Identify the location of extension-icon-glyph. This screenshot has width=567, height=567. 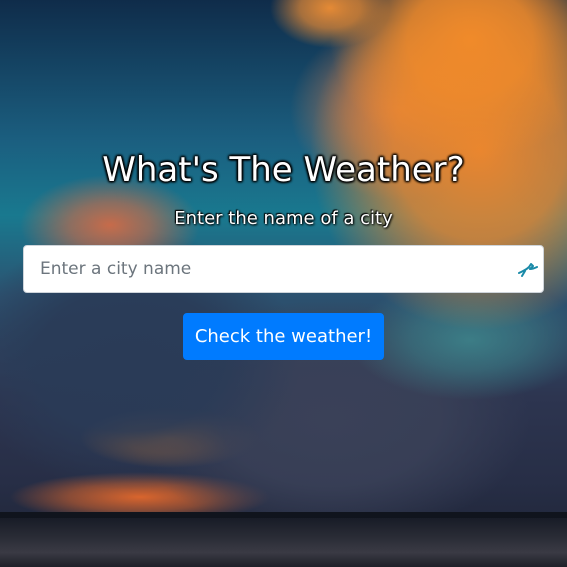
(528, 270).